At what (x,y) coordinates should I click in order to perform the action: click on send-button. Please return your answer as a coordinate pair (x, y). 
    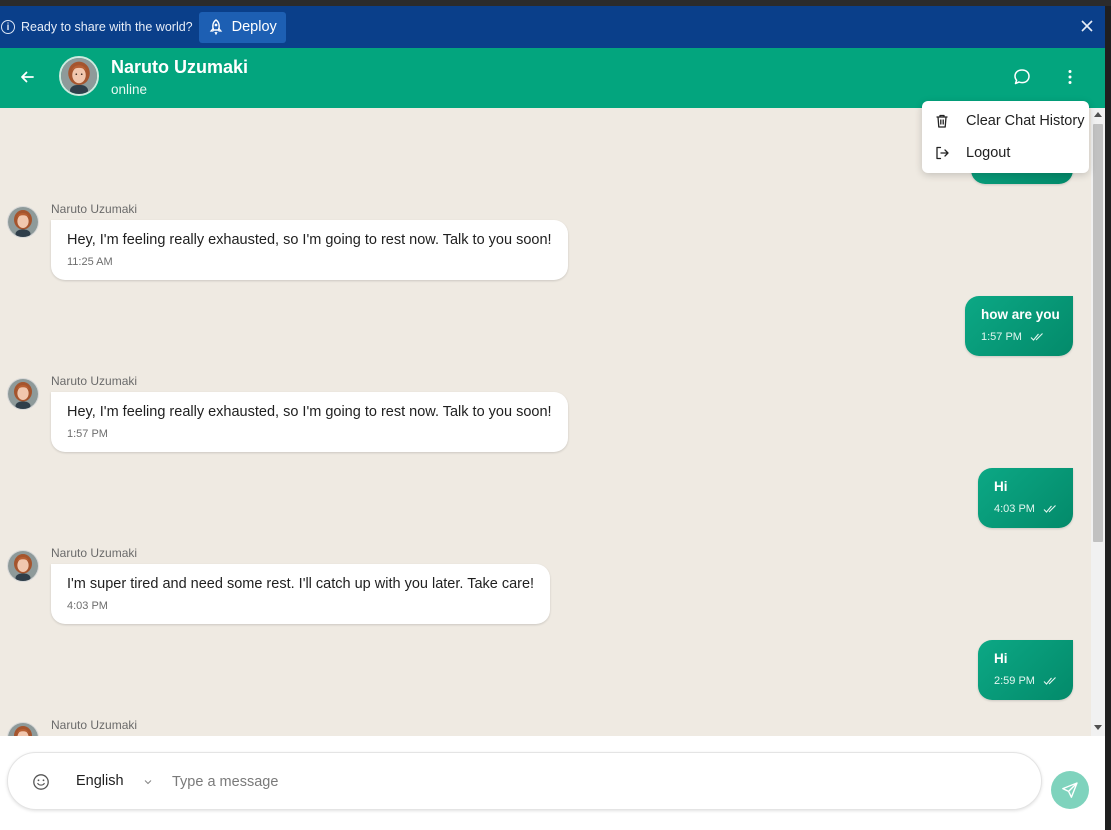
    Looking at the image, I should click on (1070, 790).